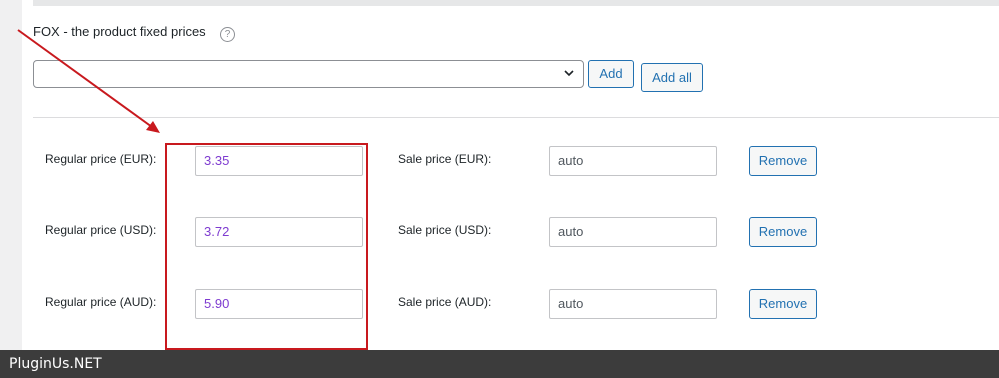  What do you see at coordinates (55, 364) in the screenshot?
I see `footer-brand: PluginUs.NET` at bounding box center [55, 364].